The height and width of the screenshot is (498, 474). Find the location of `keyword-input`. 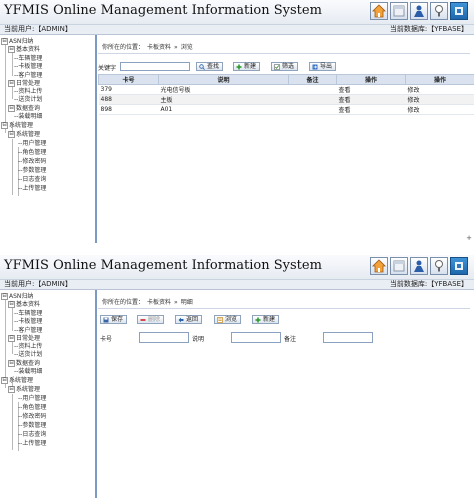

keyword-input is located at coordinates (155, 66).